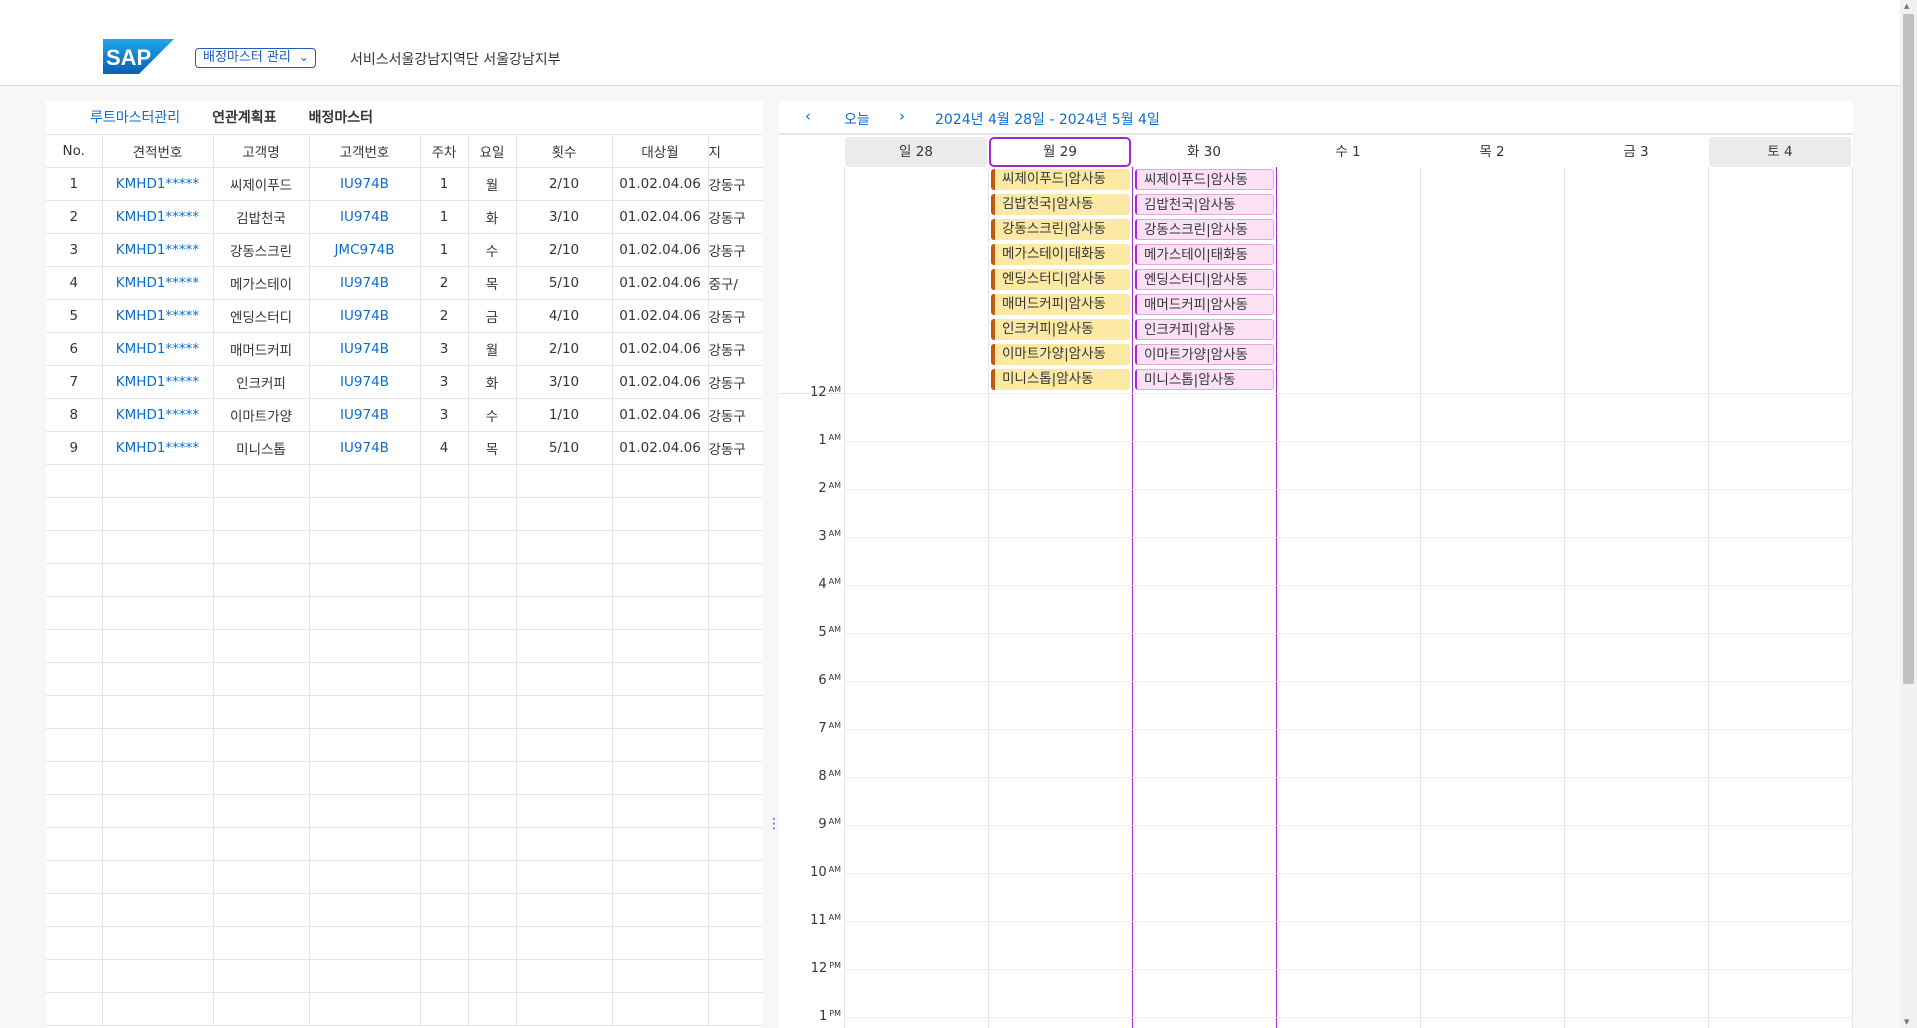 The width and height of the screenshot is (1917, 1028). What do you see at coordinates (1780, 152) in the screenshot?
I see `day-header: 토 4` at bounding box center [1780, 152].